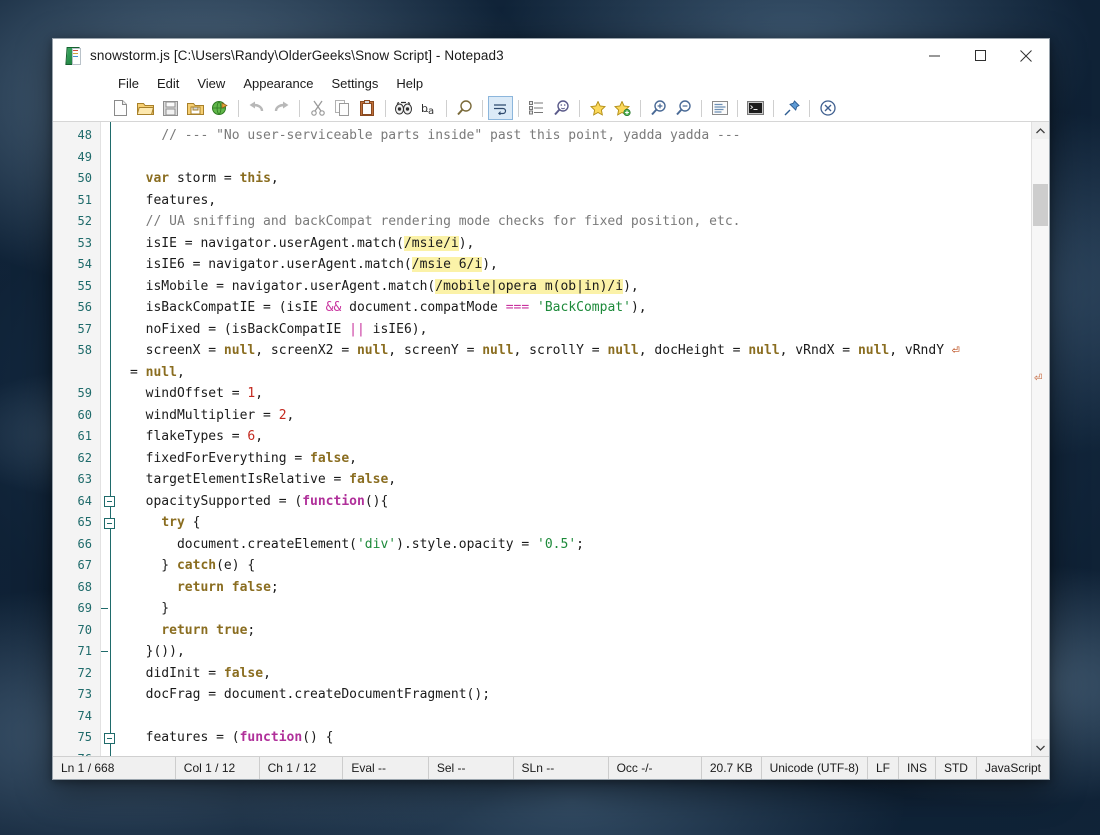 This screenshot has height=835, width=1100. Describe the element at coordinates (1026, 55) in the screenshot. I see `close-button` at that location.